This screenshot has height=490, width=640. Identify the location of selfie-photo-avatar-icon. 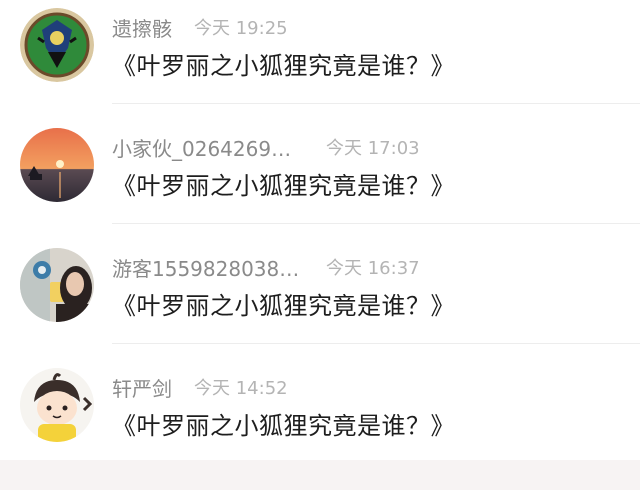
(57, 285).